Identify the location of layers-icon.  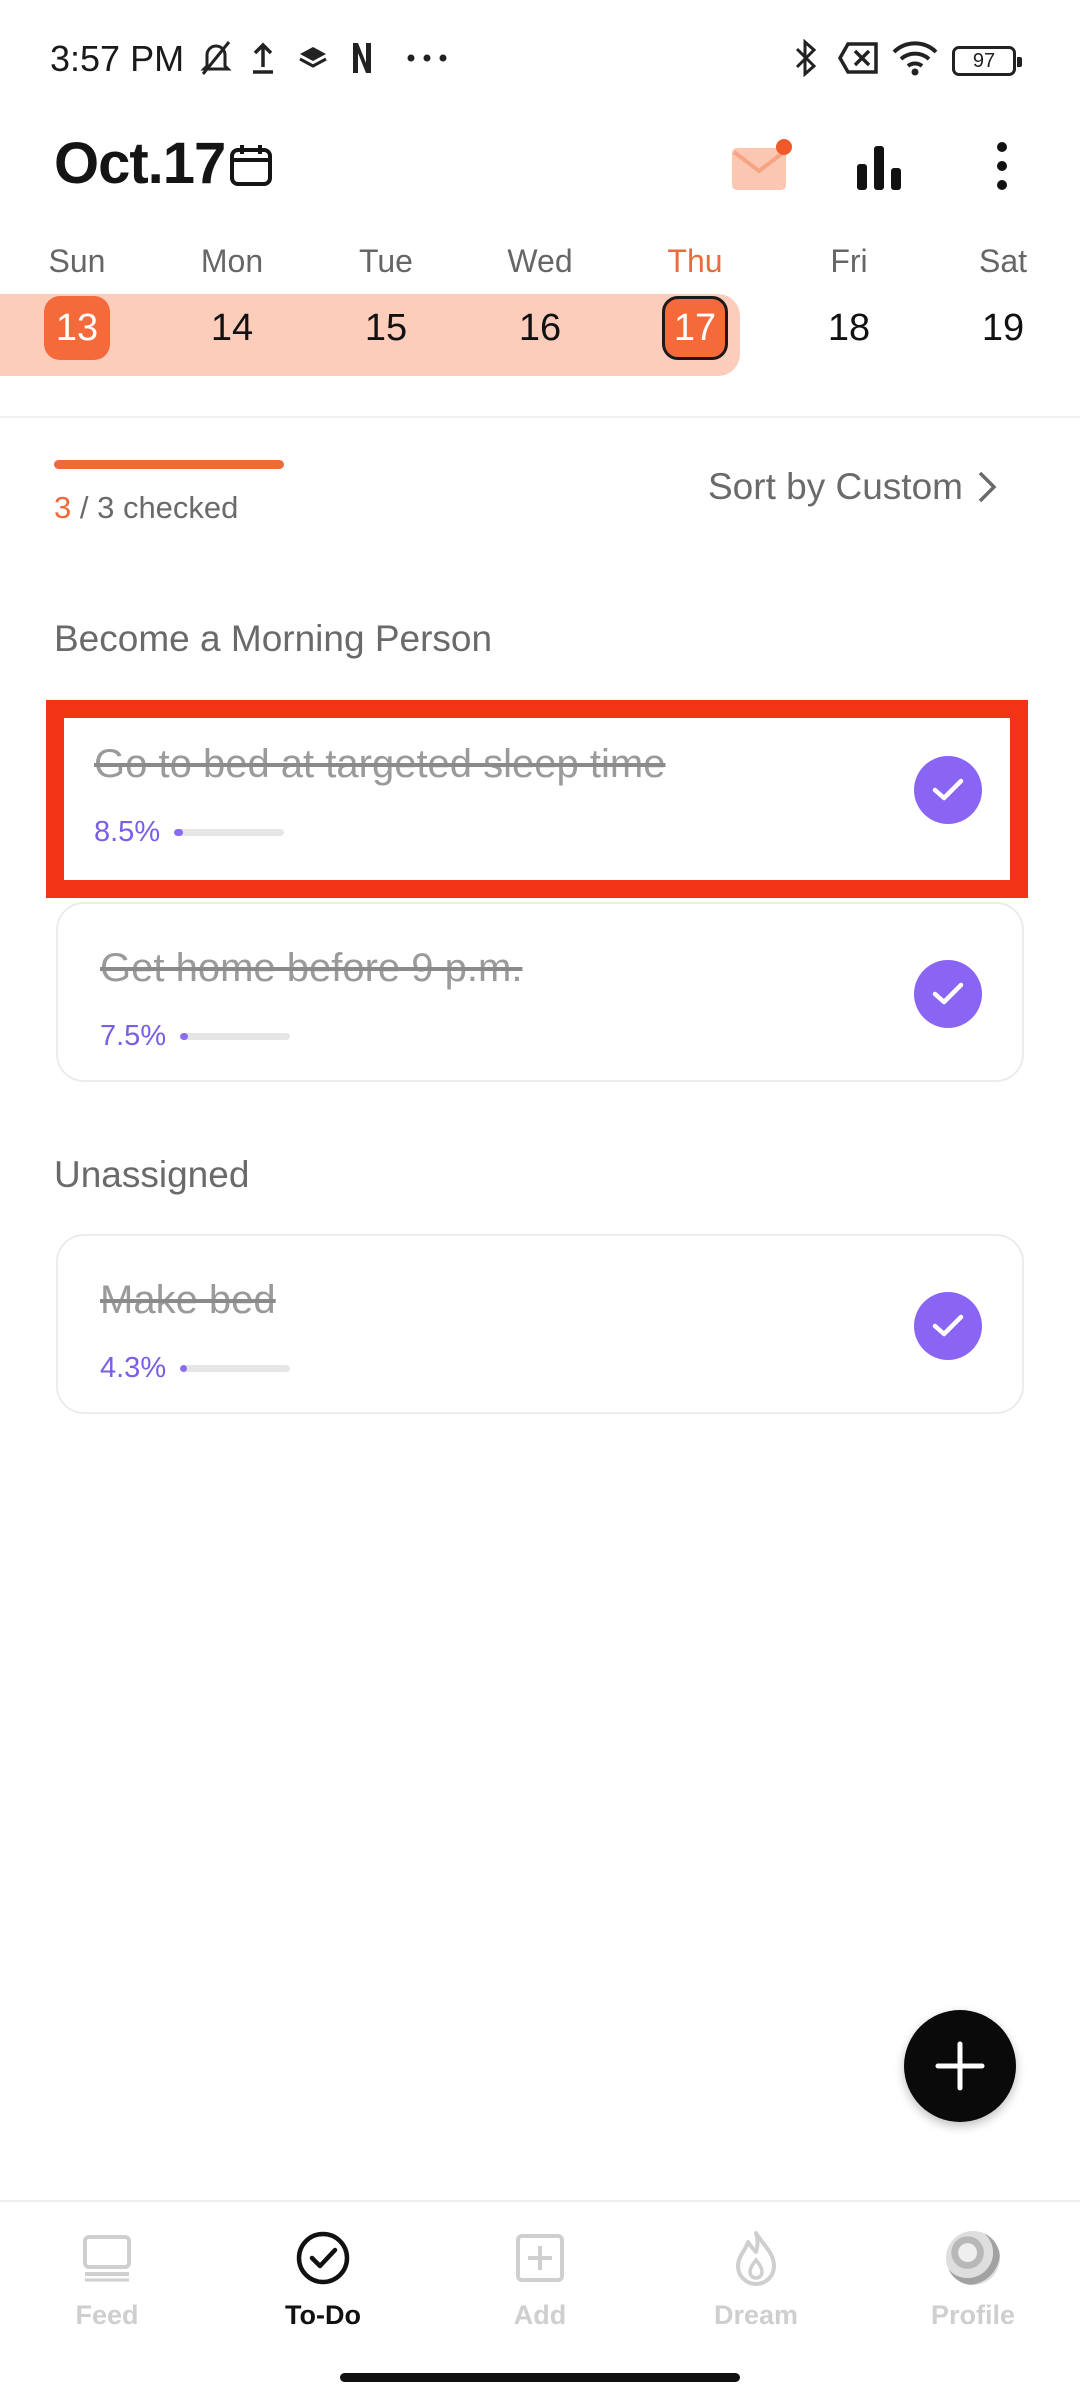
(313, 58).